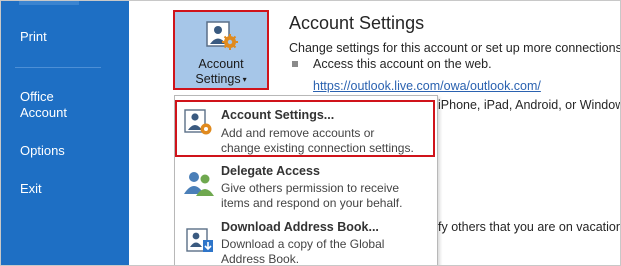  What do you see at coordinates (43, 112) in the screenshot?
I see `nav-item-office-account-line2: Account` at bounding box center [43, 112].